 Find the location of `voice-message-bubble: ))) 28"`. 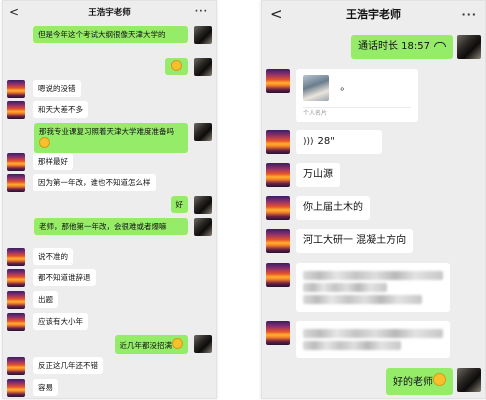

voice-message-bubble: ))) 28" is located at coordinates (339, 142).